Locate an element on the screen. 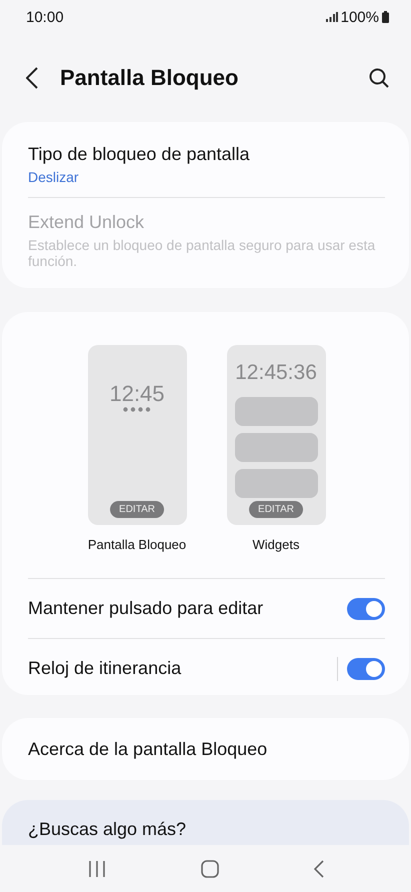 This screenshot has height=892, width=411. battery-percentage: 100% is located at coordinates (359, 17).